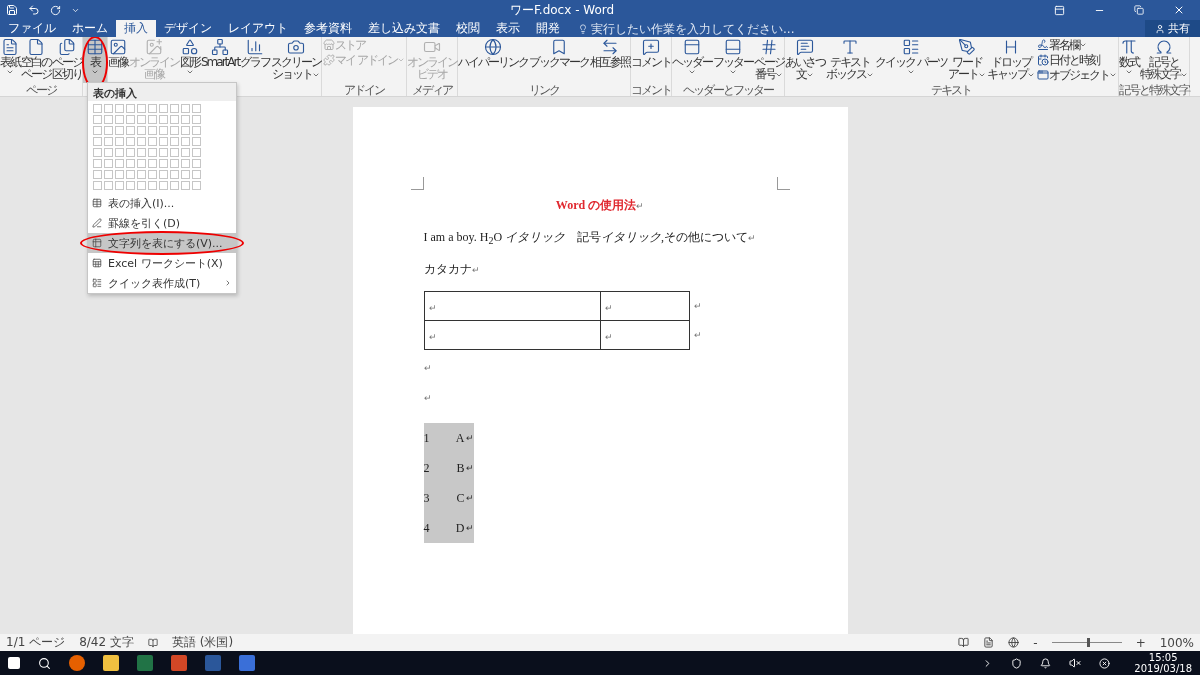 Image resolution: width=1200 pixels, height=675 pixels. Describe the element at coordinates (220, 60) in the screenshot. I see `ribbon-button: SmartArt` at that location.